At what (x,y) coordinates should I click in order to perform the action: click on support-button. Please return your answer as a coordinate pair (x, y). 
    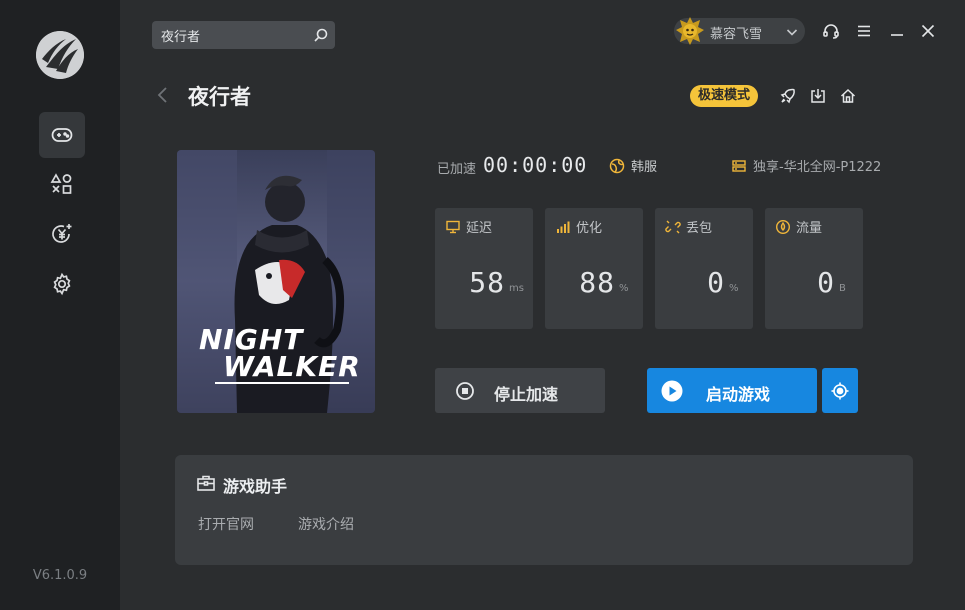
    Looking at the image, I should click on (831, 31).